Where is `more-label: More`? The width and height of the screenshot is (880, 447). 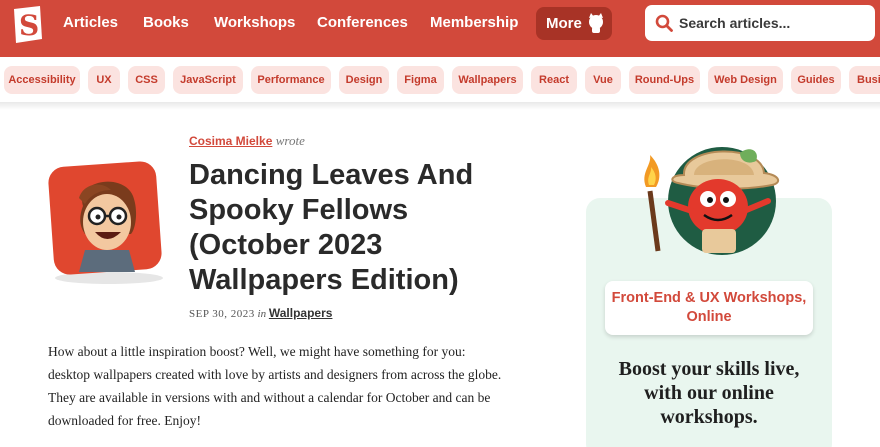 more-label: More is located at coordinates (564, 23).